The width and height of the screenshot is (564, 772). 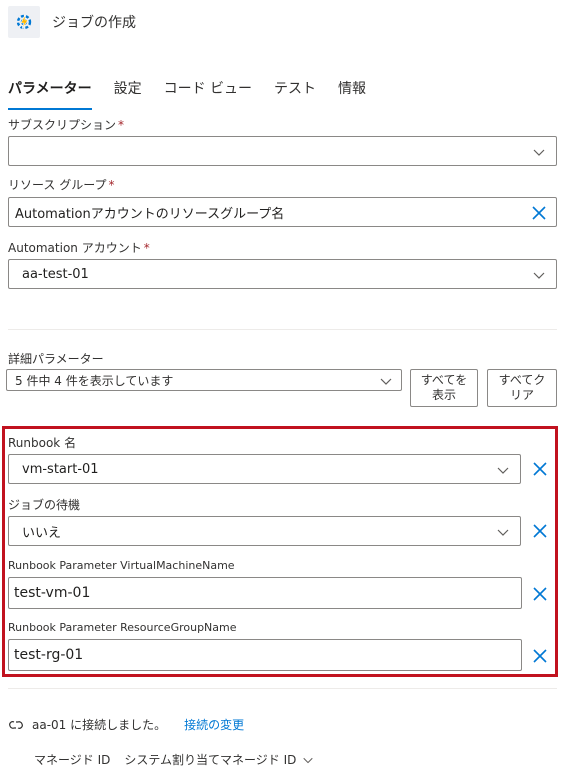 What do you see at coordinates (295, 93) in the screenshot?
I see `tab-test: テスト` at bounding box center [295, 93].